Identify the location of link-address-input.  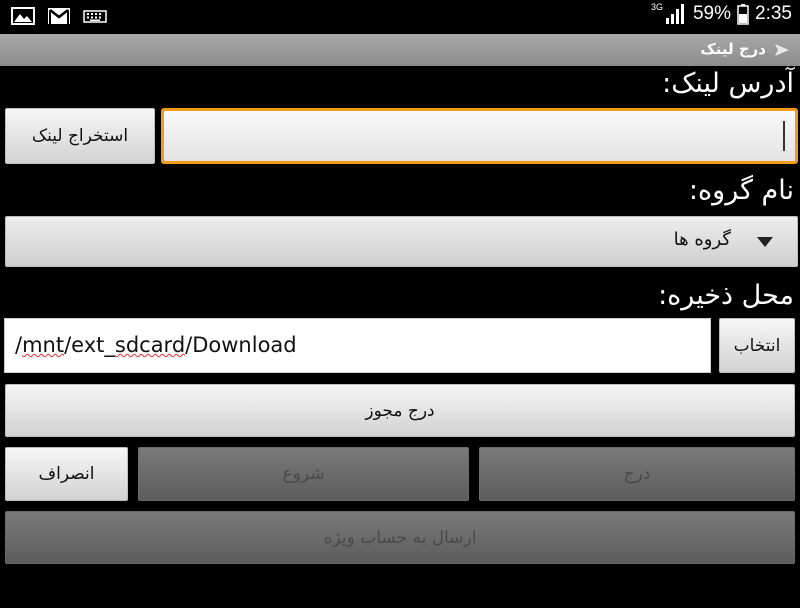
(479, 136).